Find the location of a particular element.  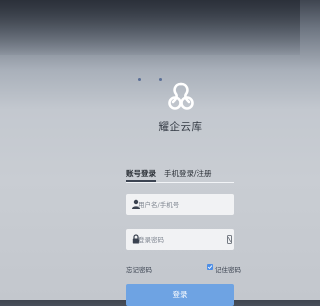

remember-checkbox is located at coordinates (210, 267).